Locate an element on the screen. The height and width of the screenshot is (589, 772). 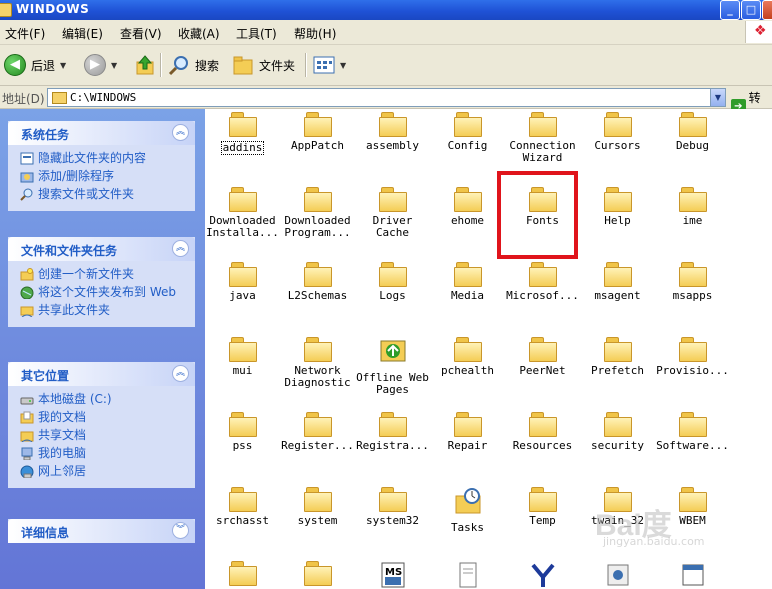
file-item: Temp is located at coordinates (542, 507).